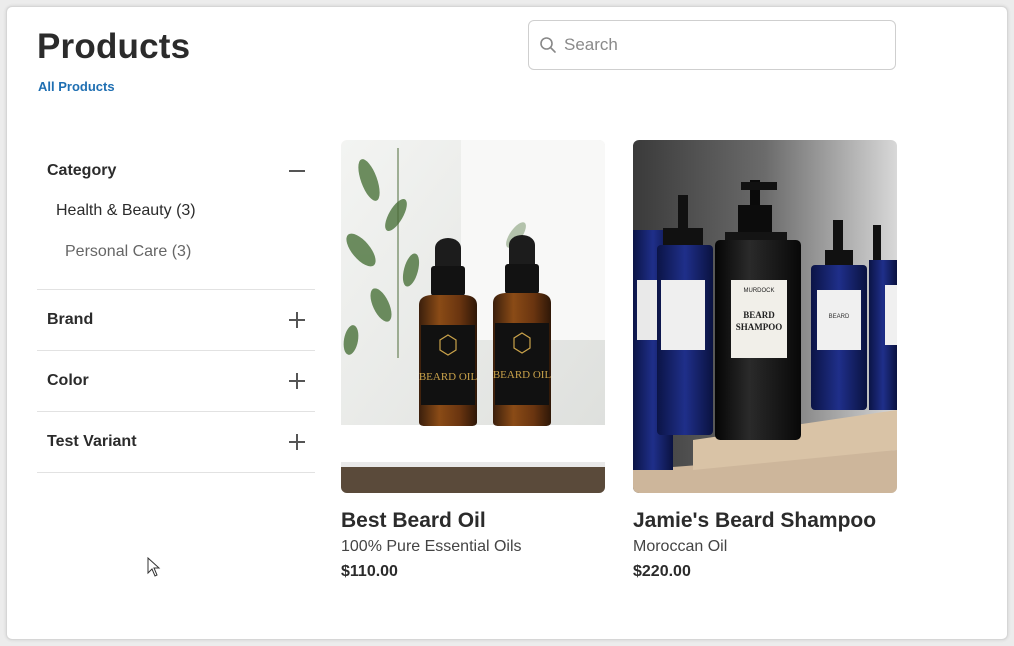 The image size is (1014, 646). What do you see at coordinates (176, 171) in the screenshot?
I see `filter-header-category: Category` at bounding box center [176, 171].